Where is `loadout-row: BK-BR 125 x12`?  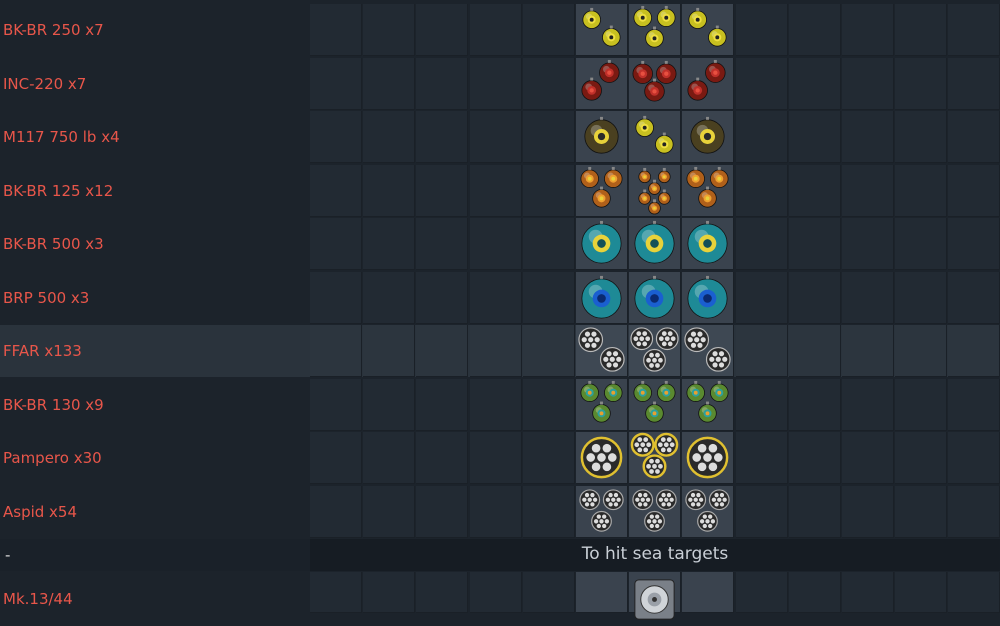 loadout-row: BK-BR 125 x12 is located at coordinates (500, 190).